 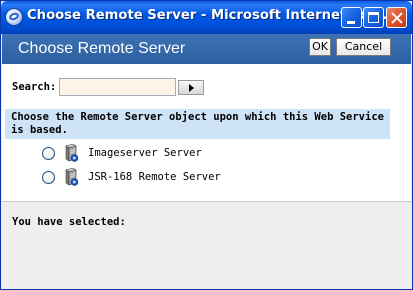 I want to click on option-label: Imageserver Server, so click(x=145, y=153).